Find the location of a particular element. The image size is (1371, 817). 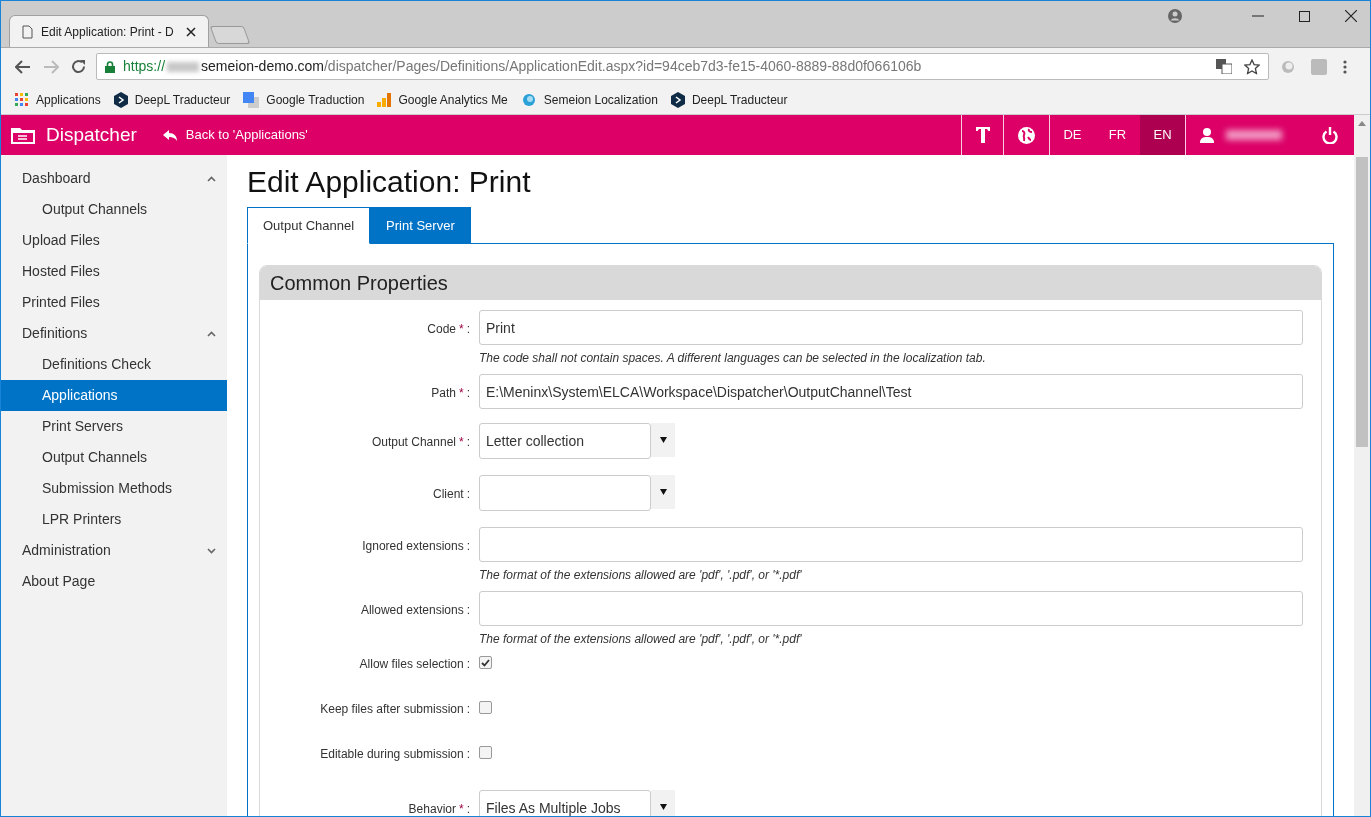

field-label: Ignored extensions is located at coordinates (413, 546).